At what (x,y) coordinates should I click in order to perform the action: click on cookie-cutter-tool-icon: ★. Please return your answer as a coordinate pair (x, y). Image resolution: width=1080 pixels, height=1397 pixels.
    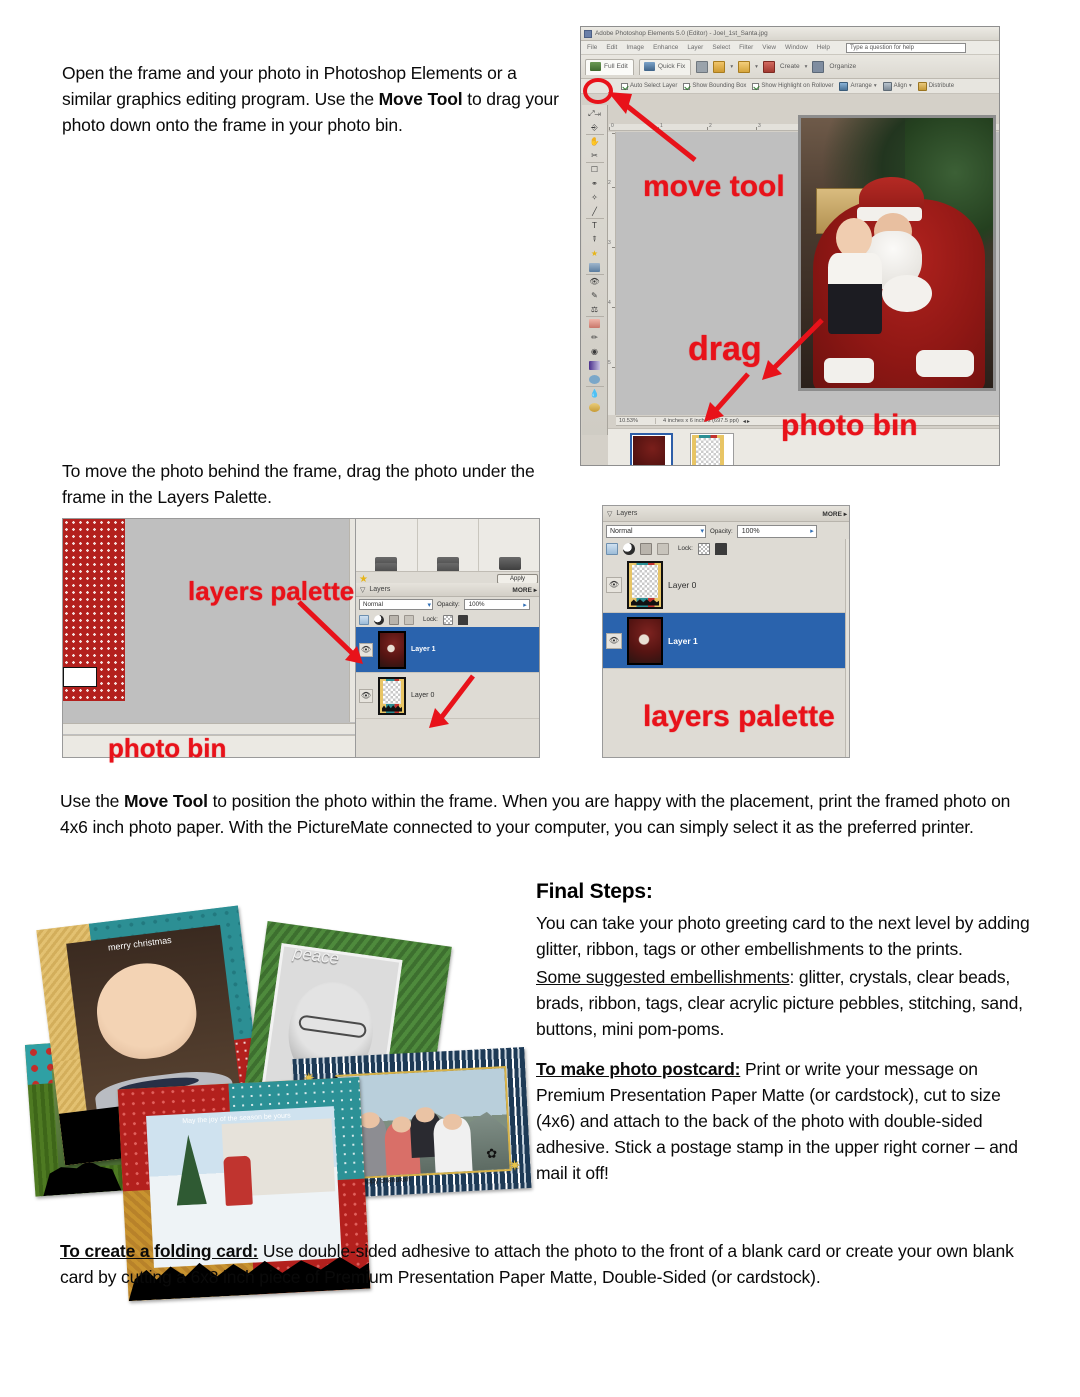
    Looking at the image, I should click on (595, 253).